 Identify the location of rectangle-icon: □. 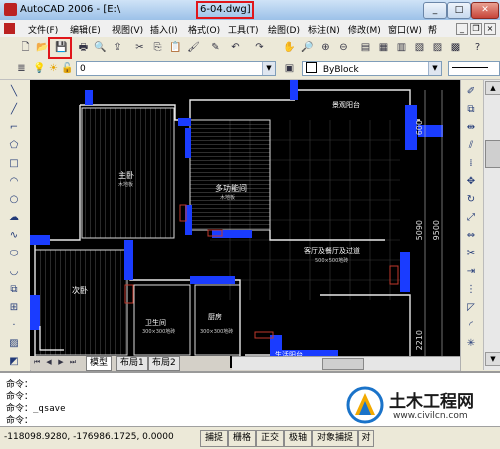
(14, 164).